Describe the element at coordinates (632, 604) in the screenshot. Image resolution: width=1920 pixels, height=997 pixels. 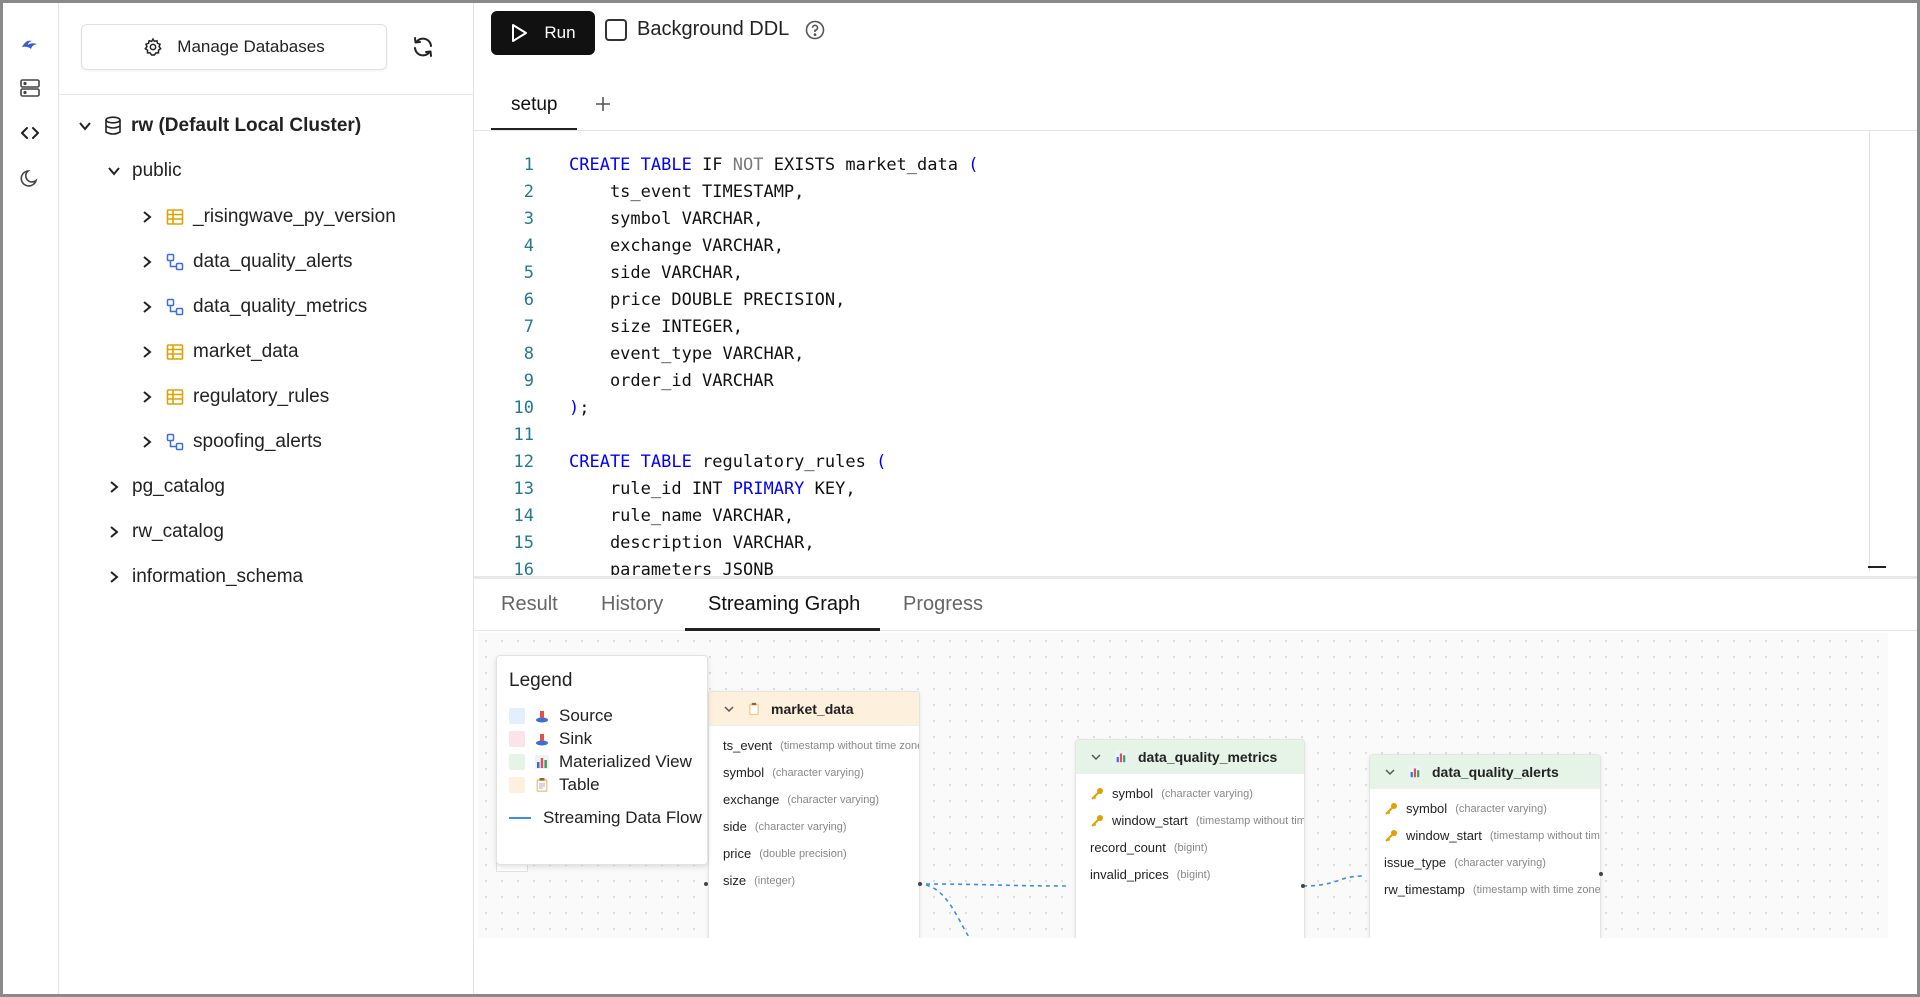
I see `tab-history: History` at that location.